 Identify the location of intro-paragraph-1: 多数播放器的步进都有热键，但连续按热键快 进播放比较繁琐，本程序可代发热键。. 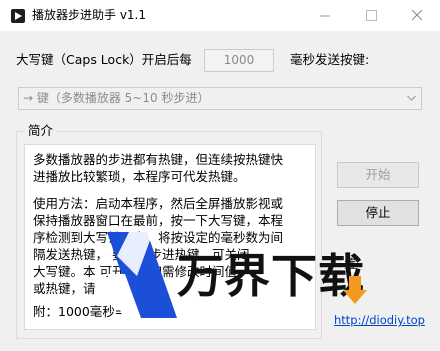
(158, 168).